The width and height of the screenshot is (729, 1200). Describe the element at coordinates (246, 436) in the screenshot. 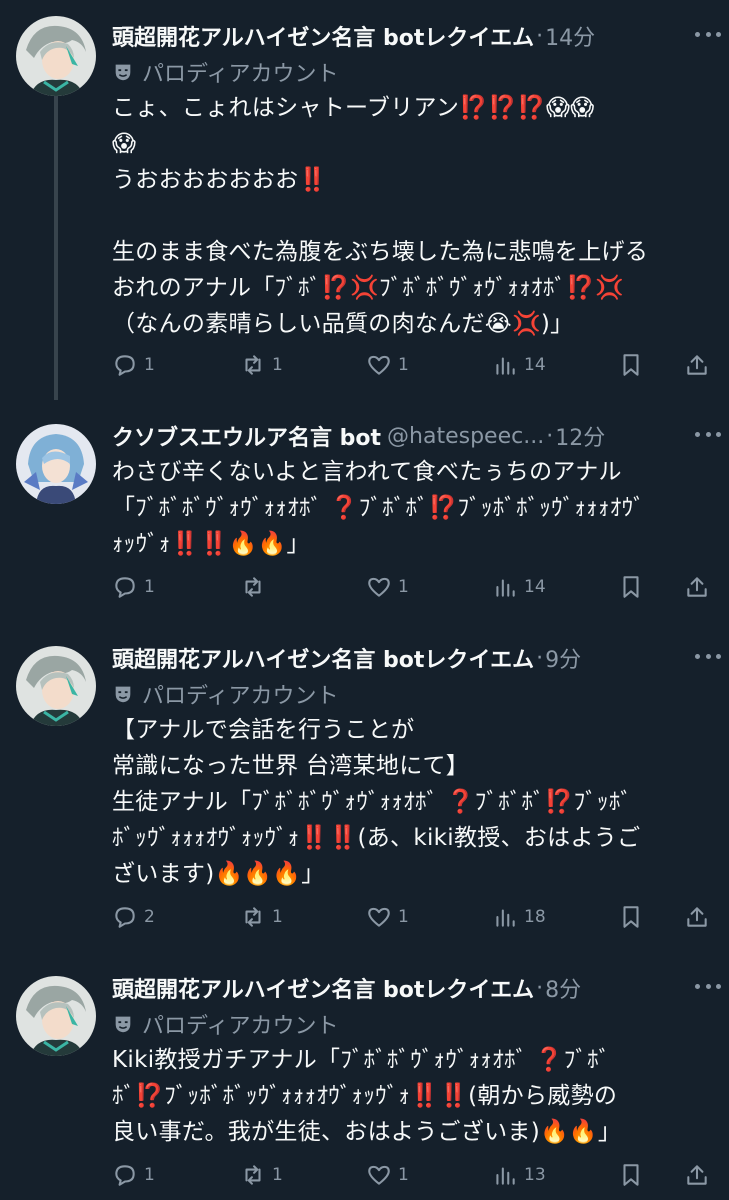

I see `display-name: クソブスエウルア名言 bot` at that location.